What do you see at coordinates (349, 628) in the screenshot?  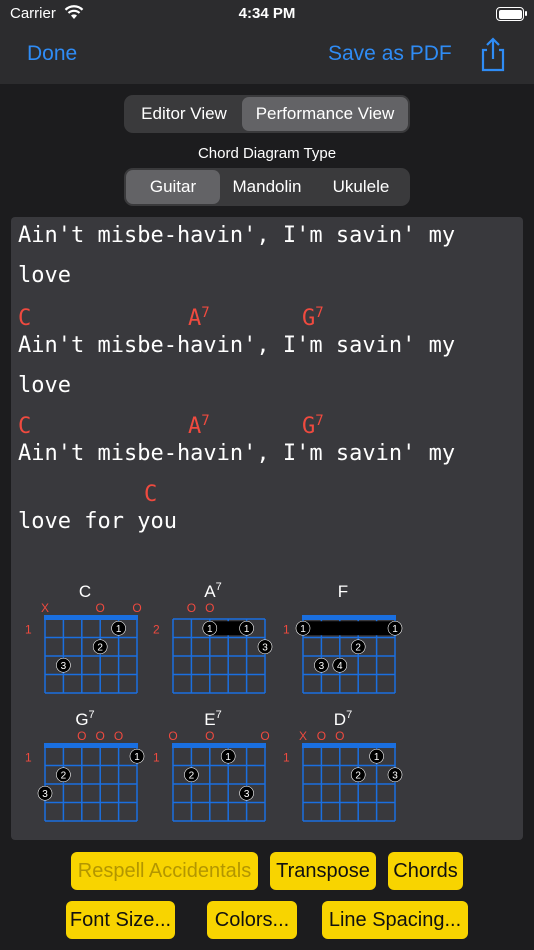 I see `barre-bar` at bounding box center [349, 628].